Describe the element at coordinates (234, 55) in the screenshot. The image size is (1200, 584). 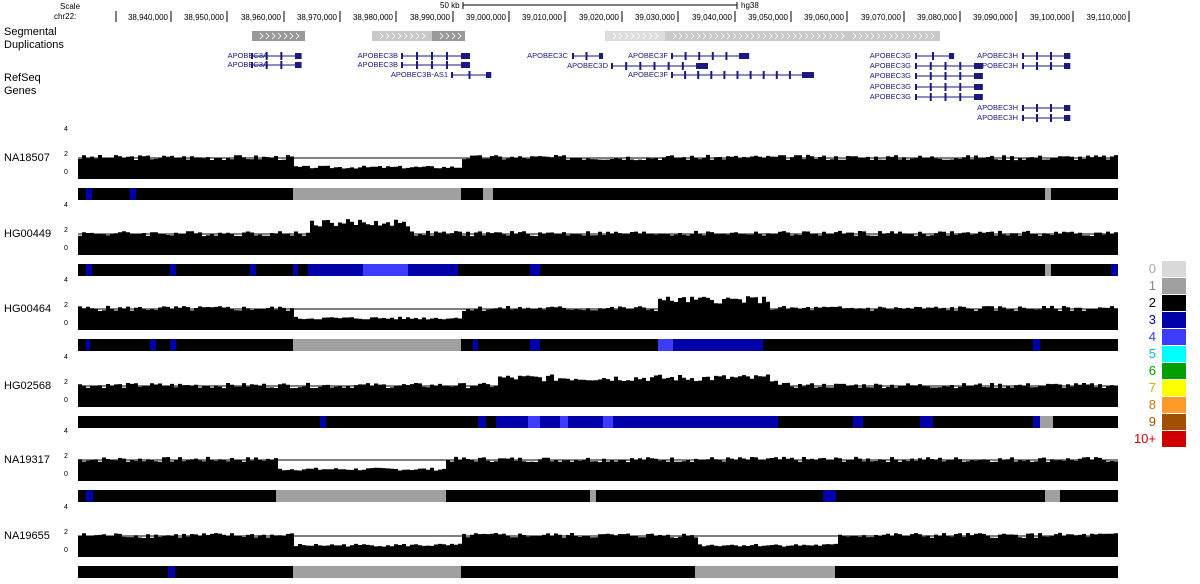
I see `gene-label: APOBEC3A` at that location.